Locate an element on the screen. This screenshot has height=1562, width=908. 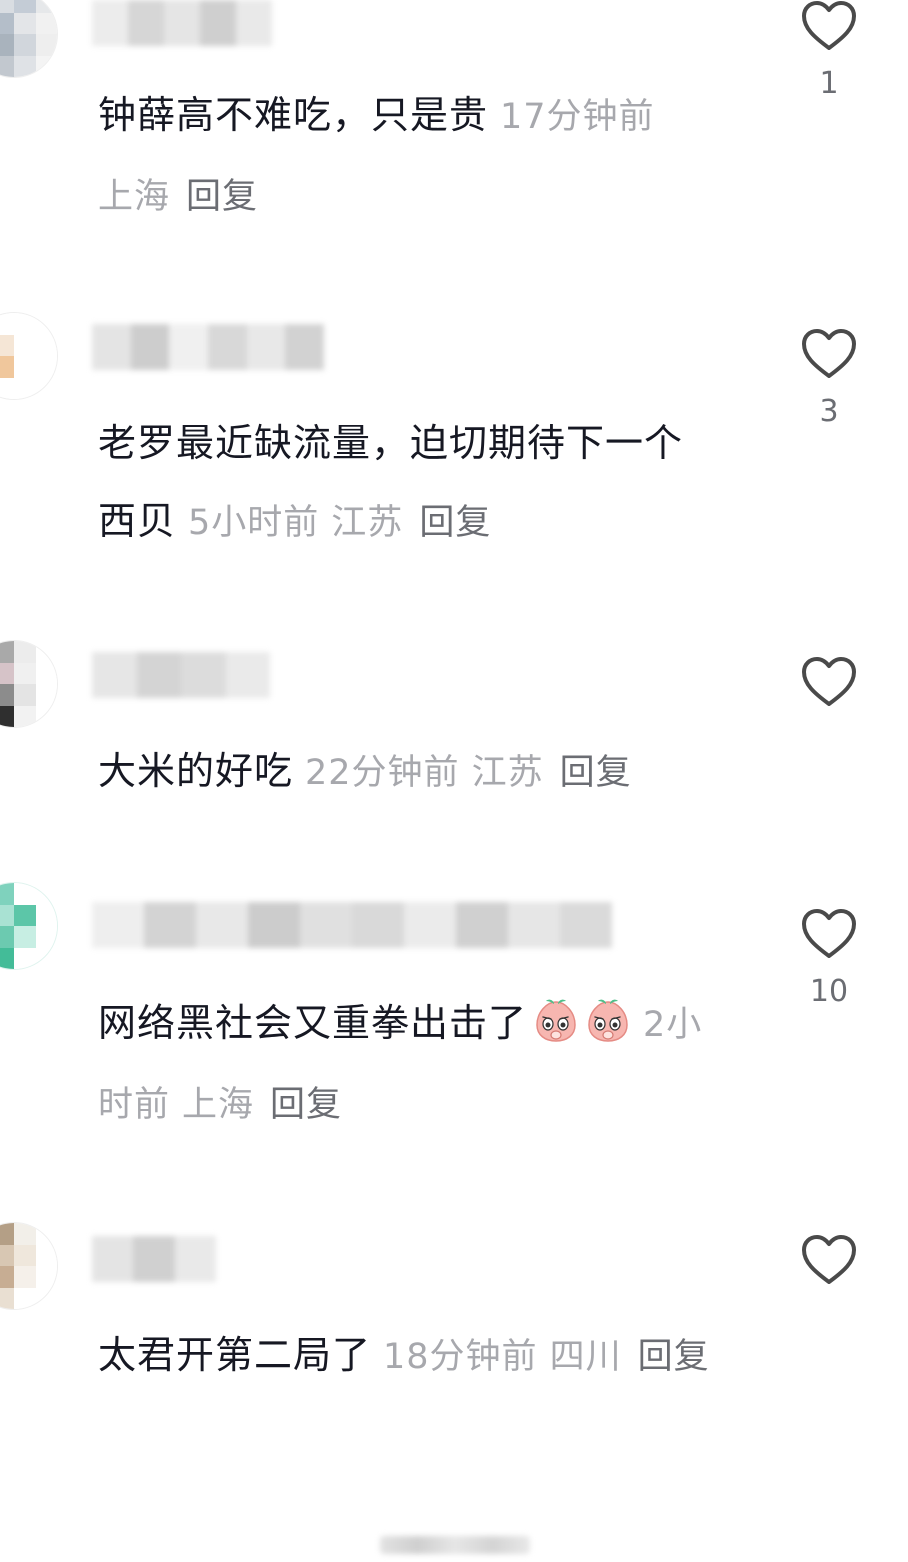
comment-location: 四川 is located at coordinates (585, 1357).